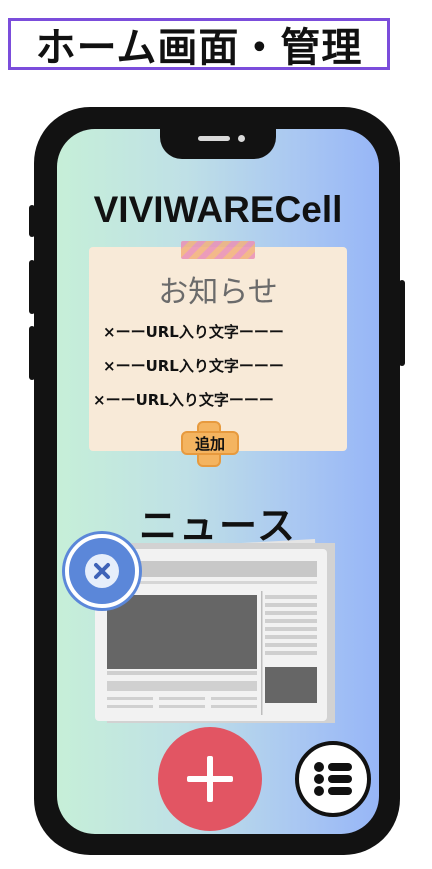 The height and width of the screenshot is (869, 432). I want to click on page-title: ホーム画面・管理, so click(199, 44).